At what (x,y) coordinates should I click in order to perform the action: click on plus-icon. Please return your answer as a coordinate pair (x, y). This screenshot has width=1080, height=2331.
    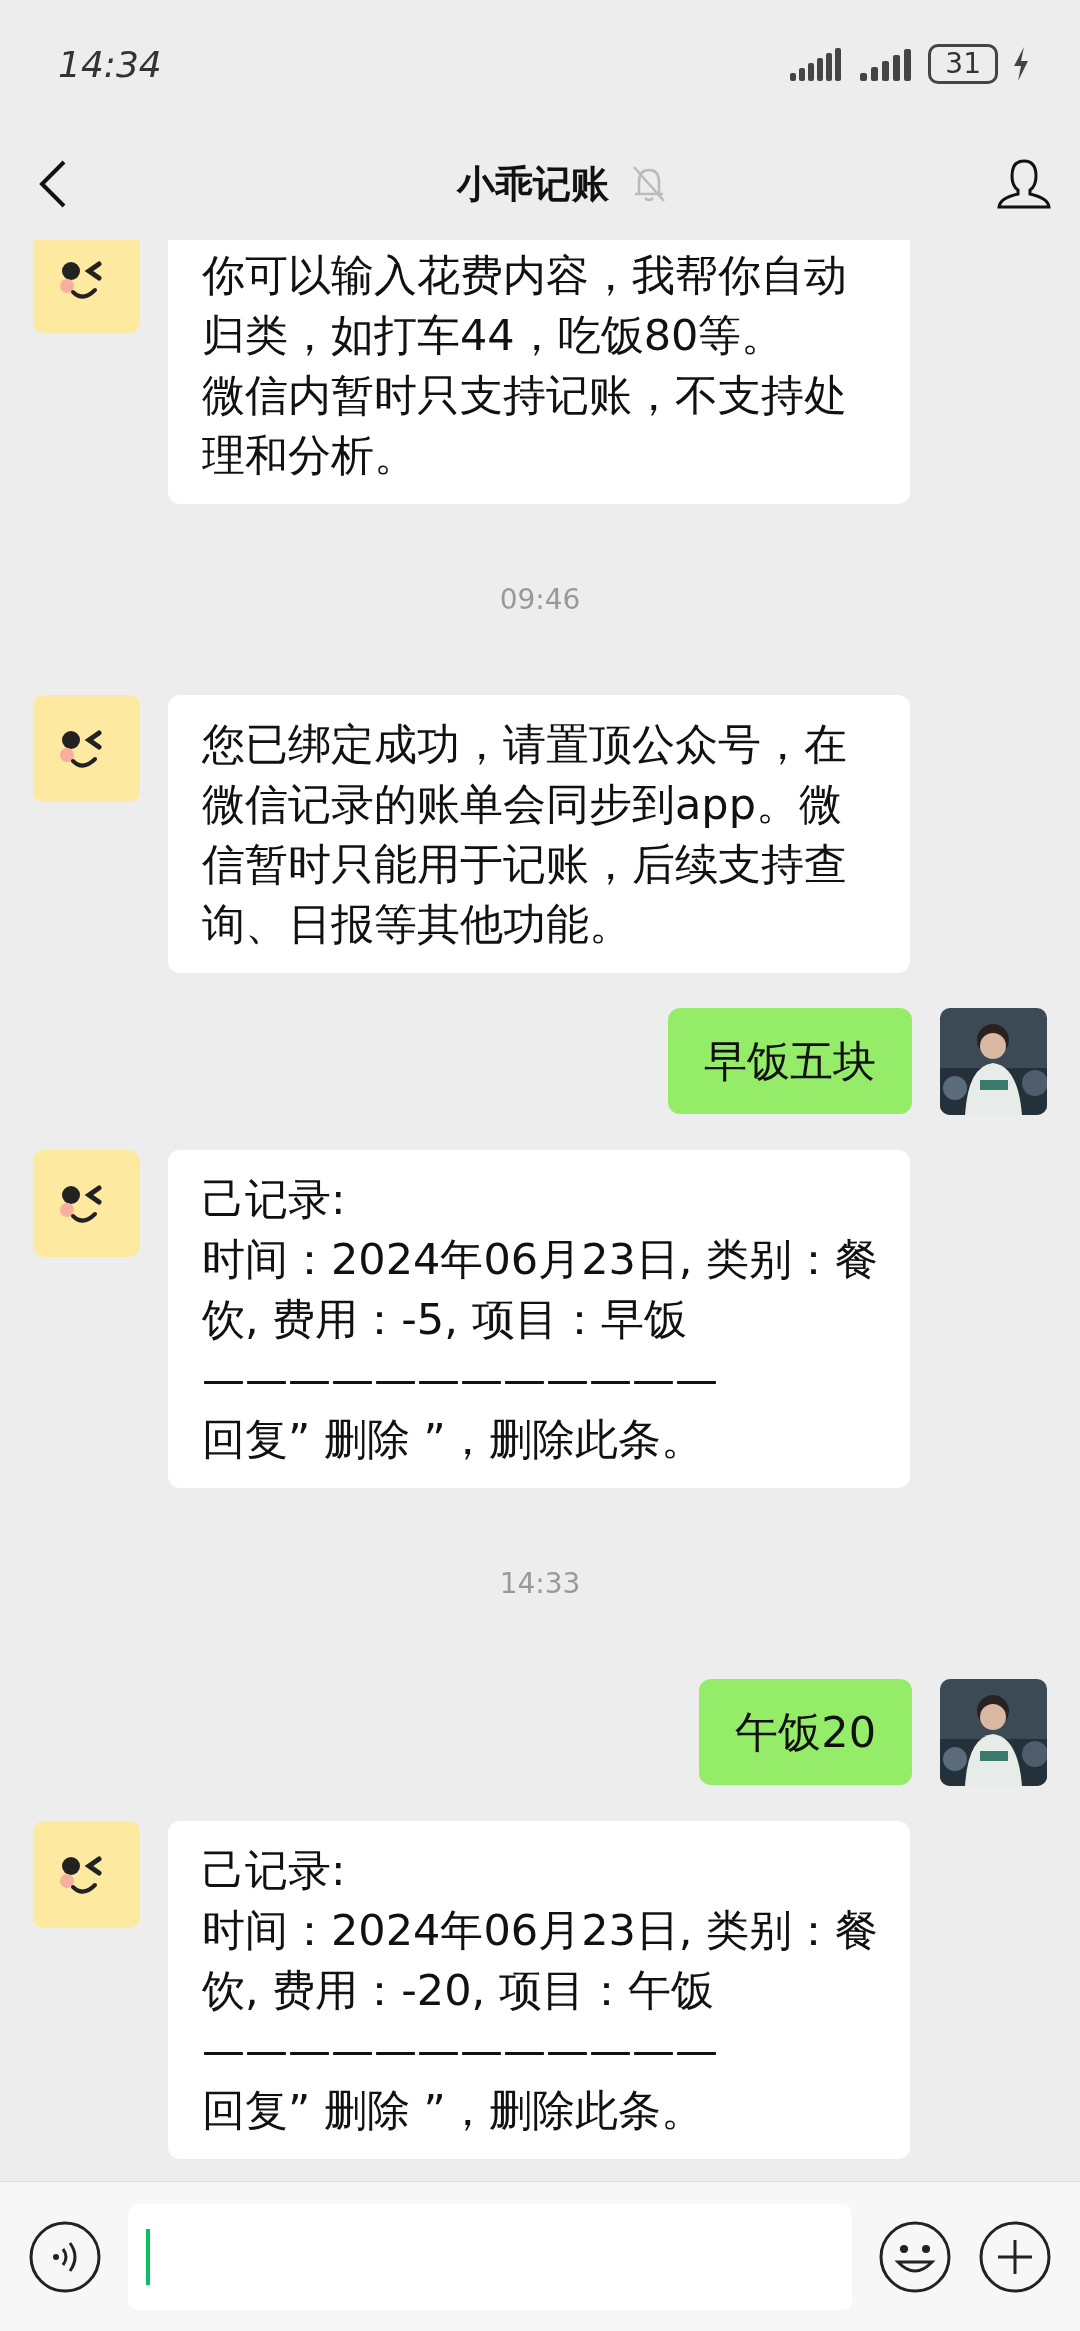
    Looking at the image, I should click on (1015, 2256).